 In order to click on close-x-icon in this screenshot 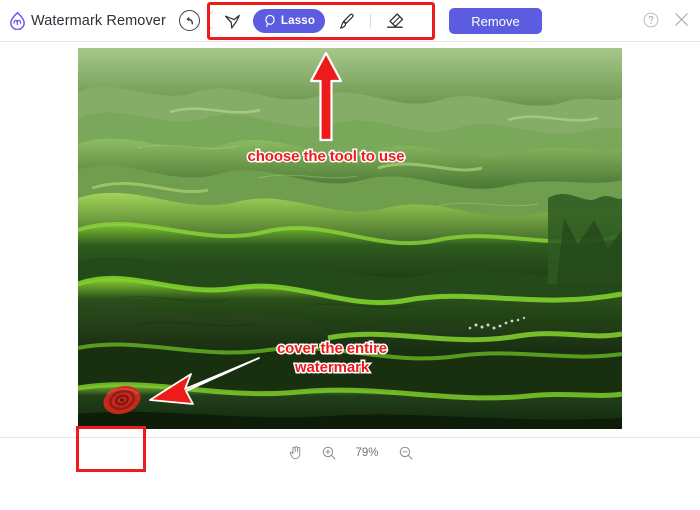, I will do `click(681, 19)`.